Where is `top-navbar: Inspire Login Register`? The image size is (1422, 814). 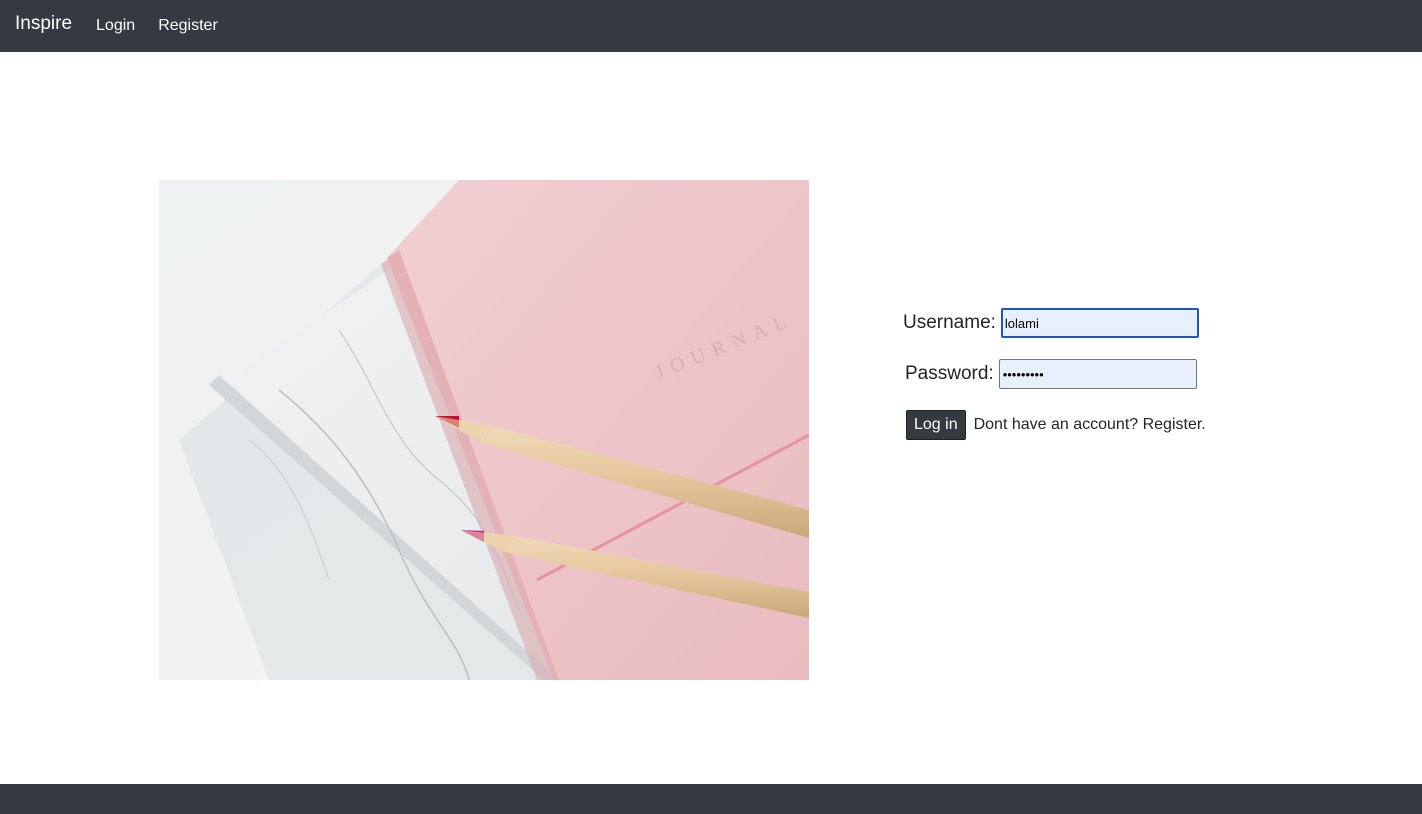
top-navbar: Inspire Login Register is located at coordinates (711, 26).